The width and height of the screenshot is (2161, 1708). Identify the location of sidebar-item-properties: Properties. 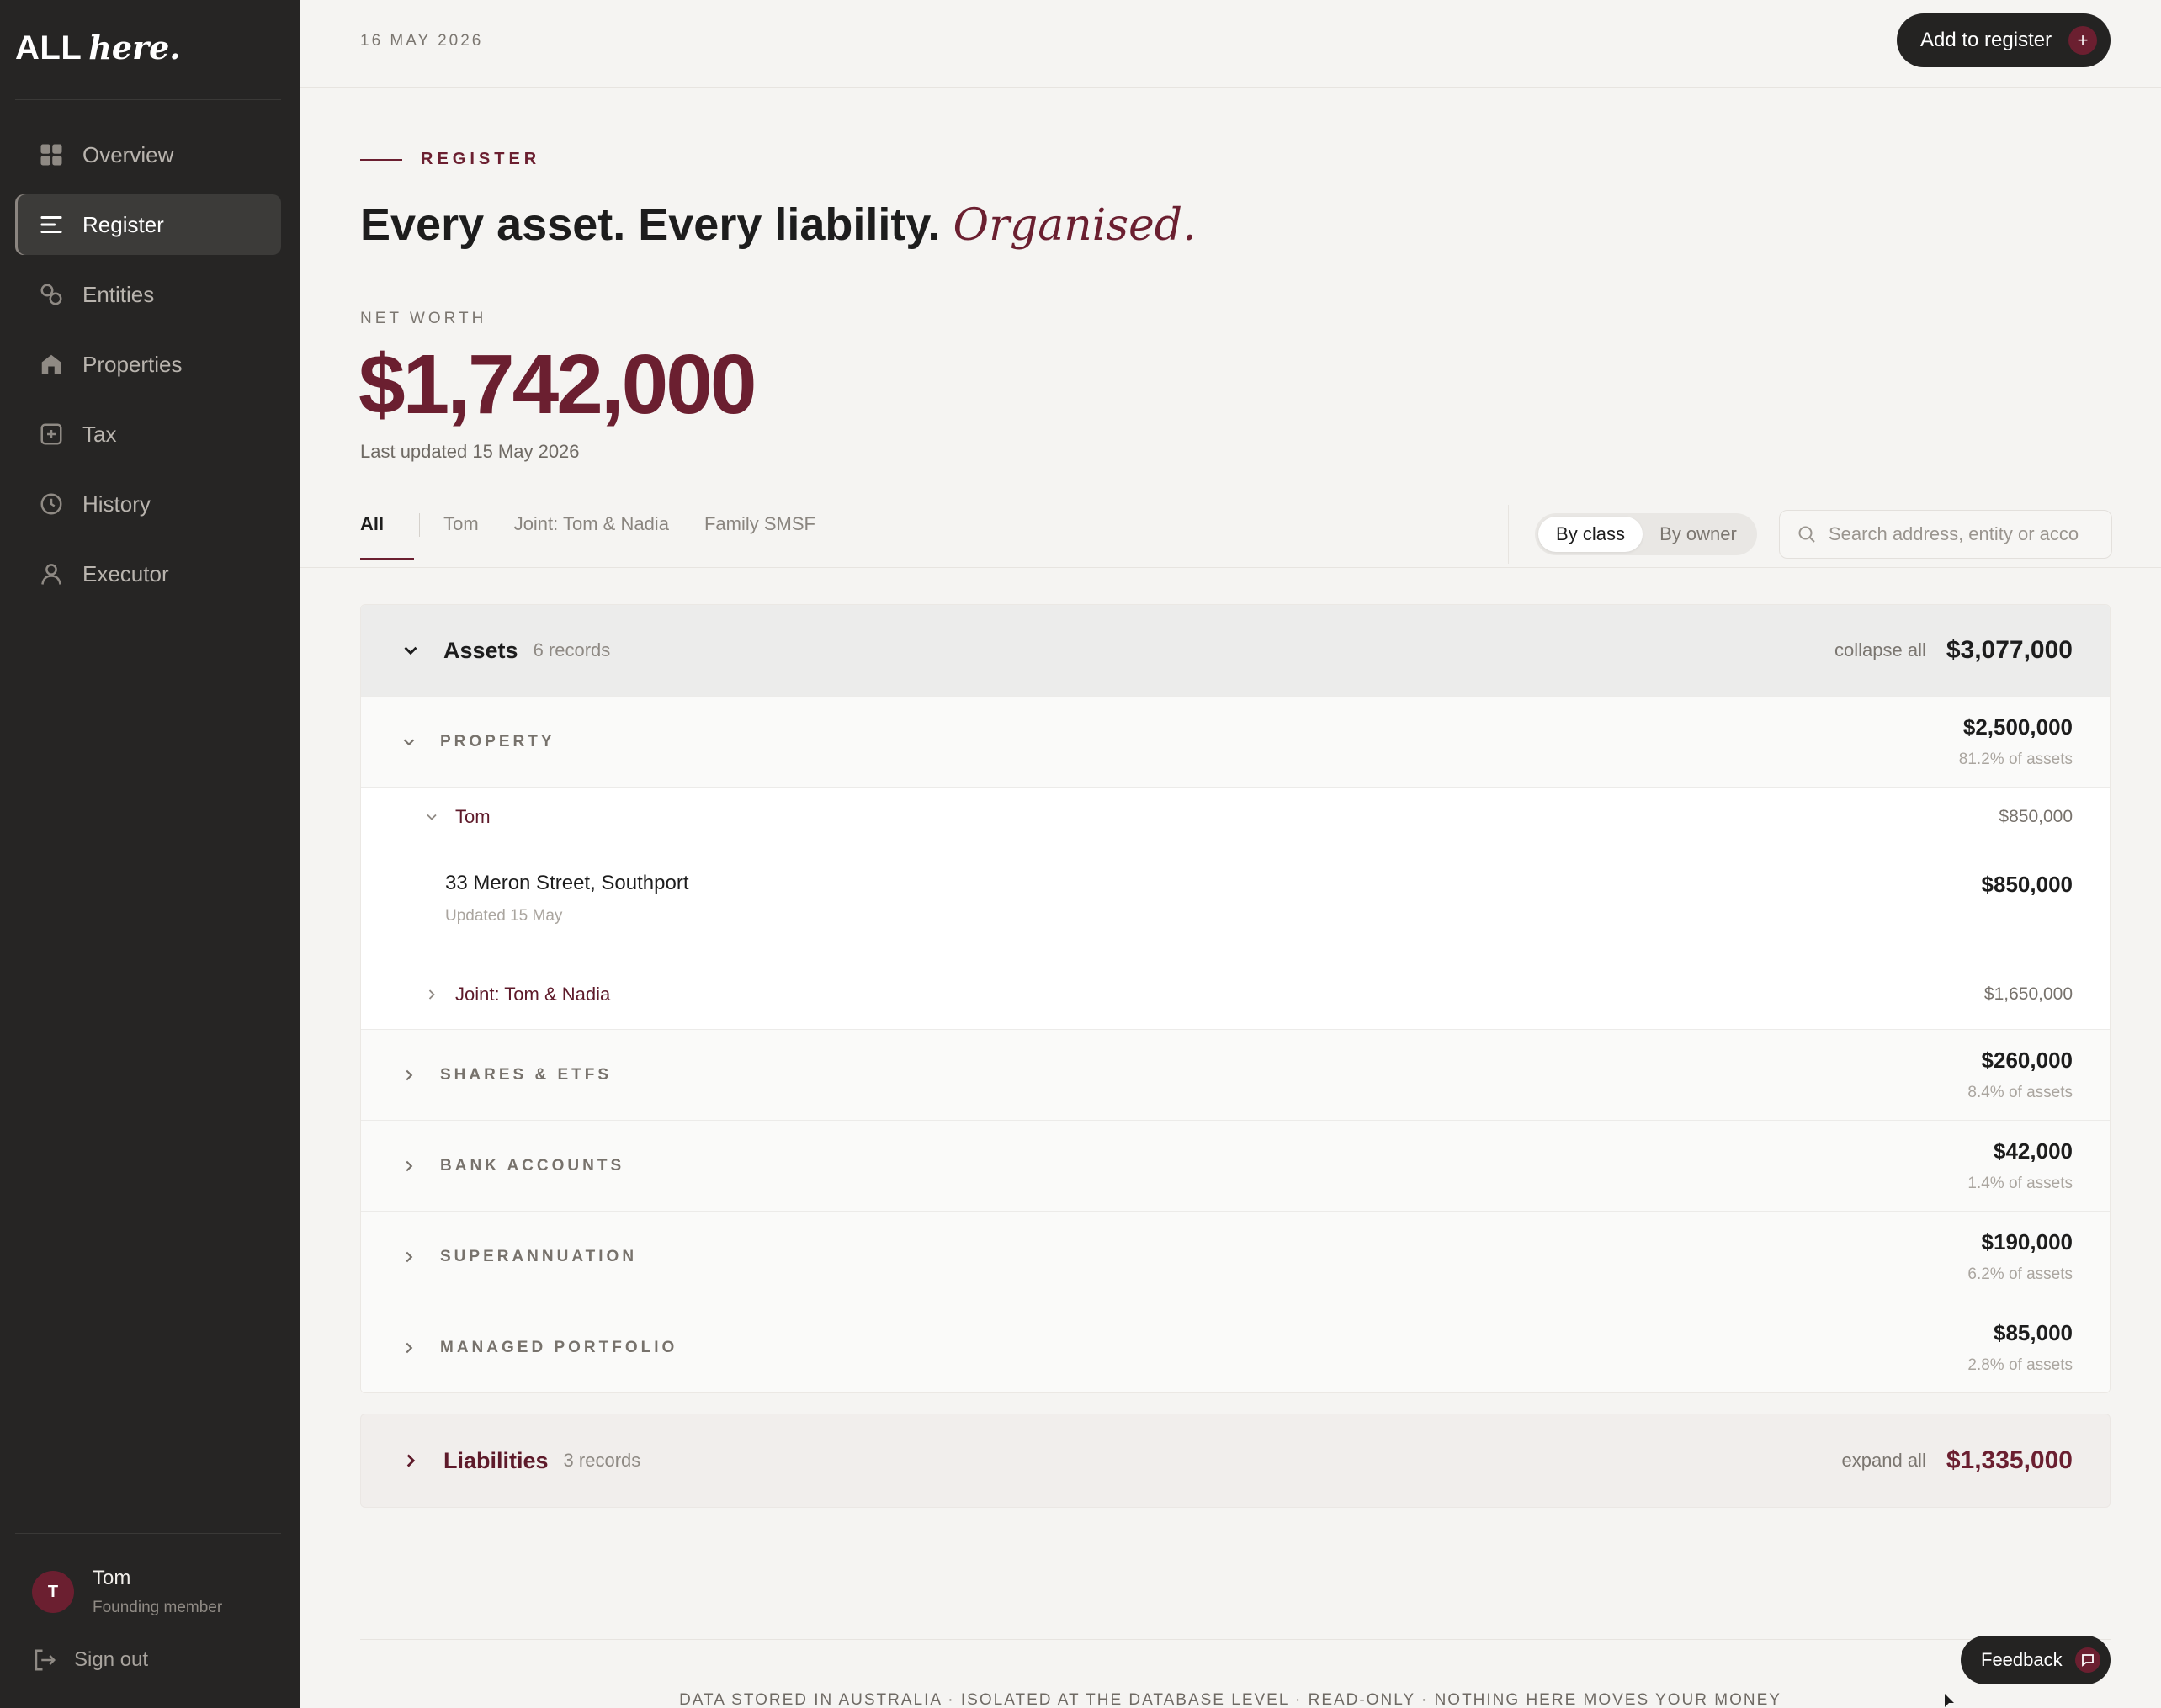
(148, 365).